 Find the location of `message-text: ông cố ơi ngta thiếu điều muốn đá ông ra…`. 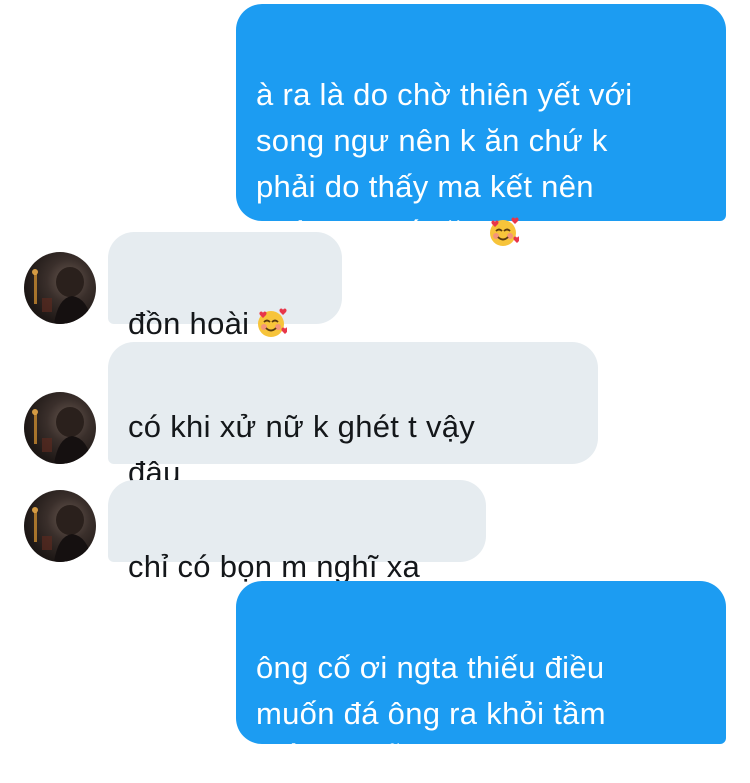

message-text: ông cố ơi ngta thiếu điều muốn đá ông ra… is located at coordinates (434, 713).